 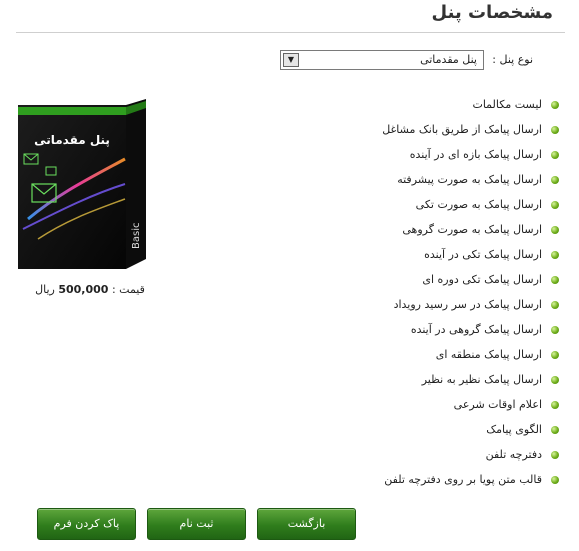 I want to click on feature-item: ارسال پیامک منطقه ای, so click(x=470, y=354).